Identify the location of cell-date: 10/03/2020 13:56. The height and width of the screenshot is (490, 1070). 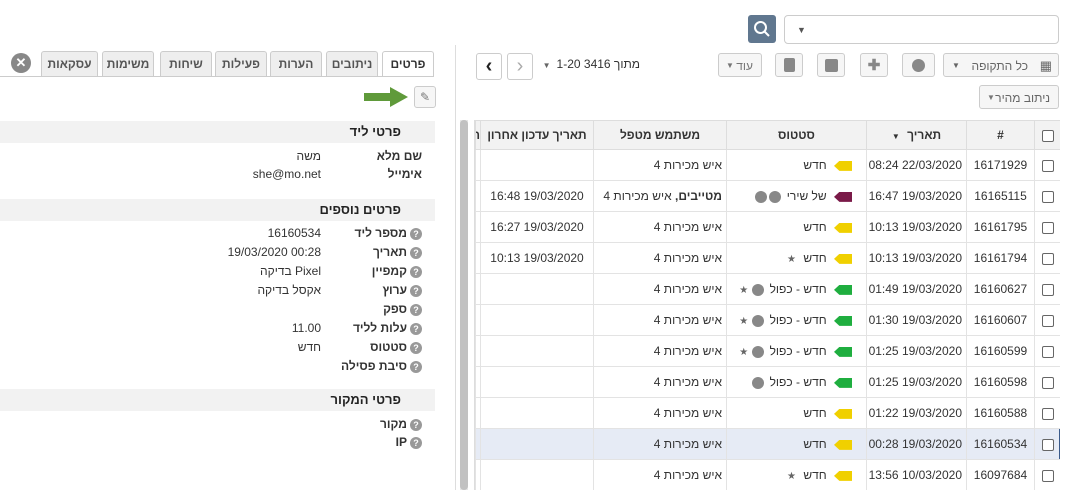
(916, 474).